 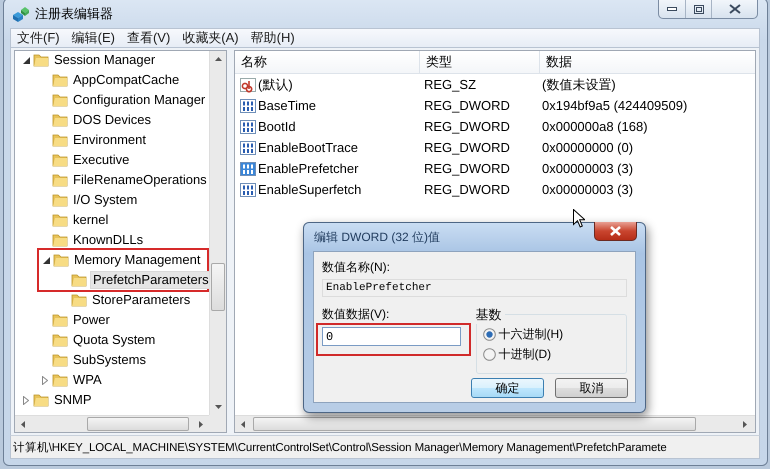 I want to click on tree-item: DOS Devices, so click(x=112, y=120).